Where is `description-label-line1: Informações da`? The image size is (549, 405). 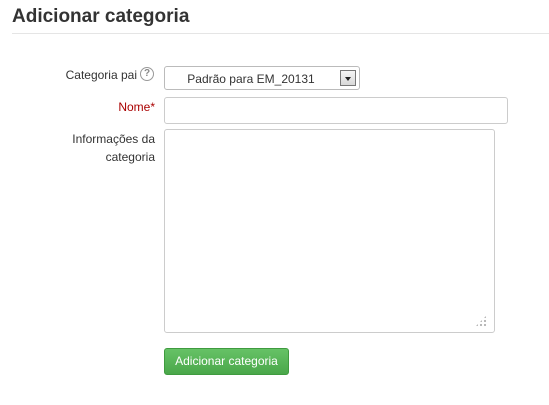 description-label-line1: Informações da is located at coordinates (113, 139).